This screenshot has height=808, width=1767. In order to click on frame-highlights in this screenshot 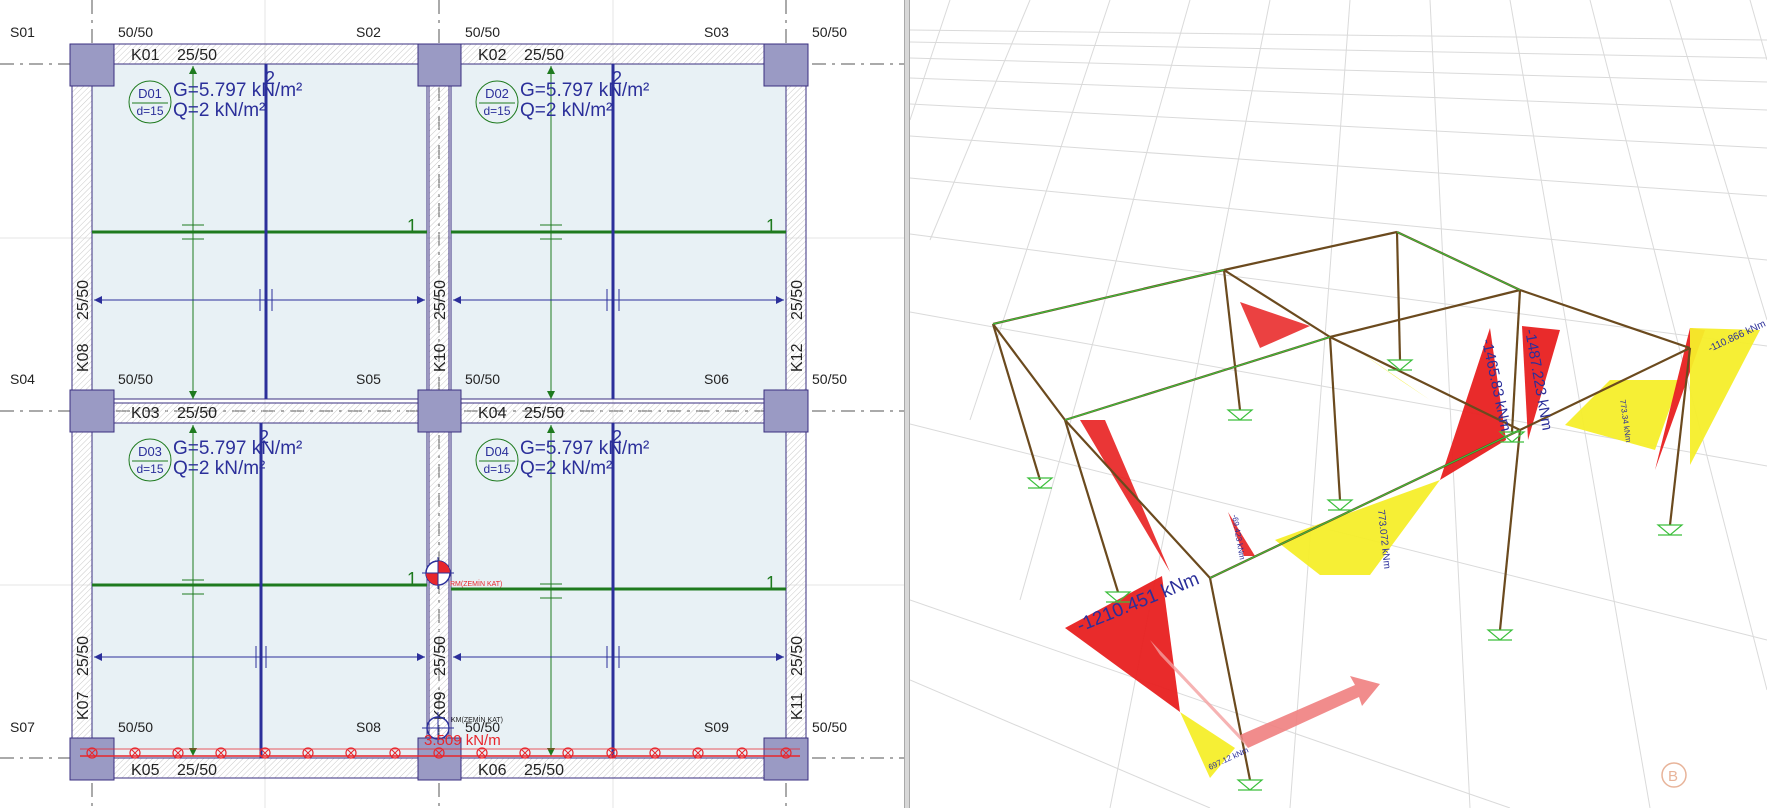, I will do `click(1256, 405)`.